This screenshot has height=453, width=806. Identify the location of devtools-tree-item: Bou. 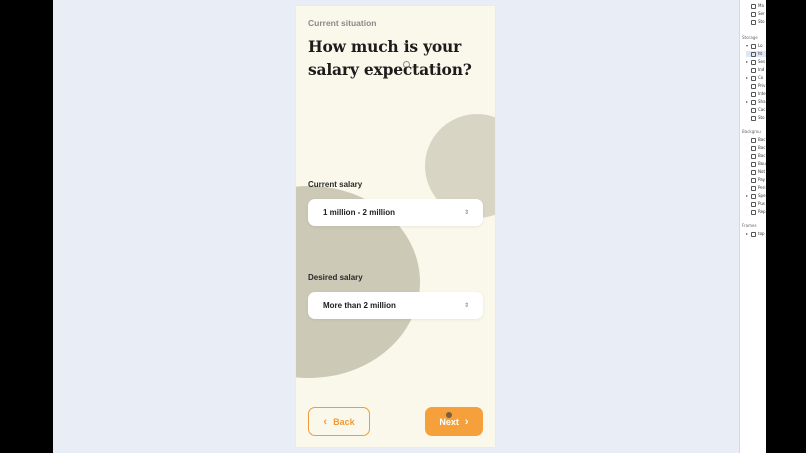
(756, 164).